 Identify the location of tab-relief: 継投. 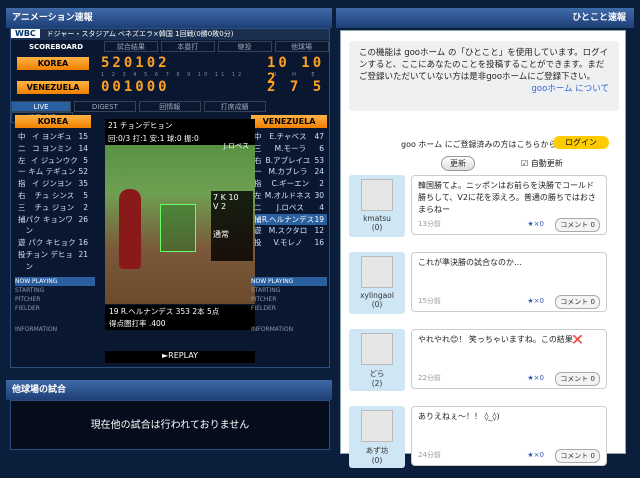
(244, 46).